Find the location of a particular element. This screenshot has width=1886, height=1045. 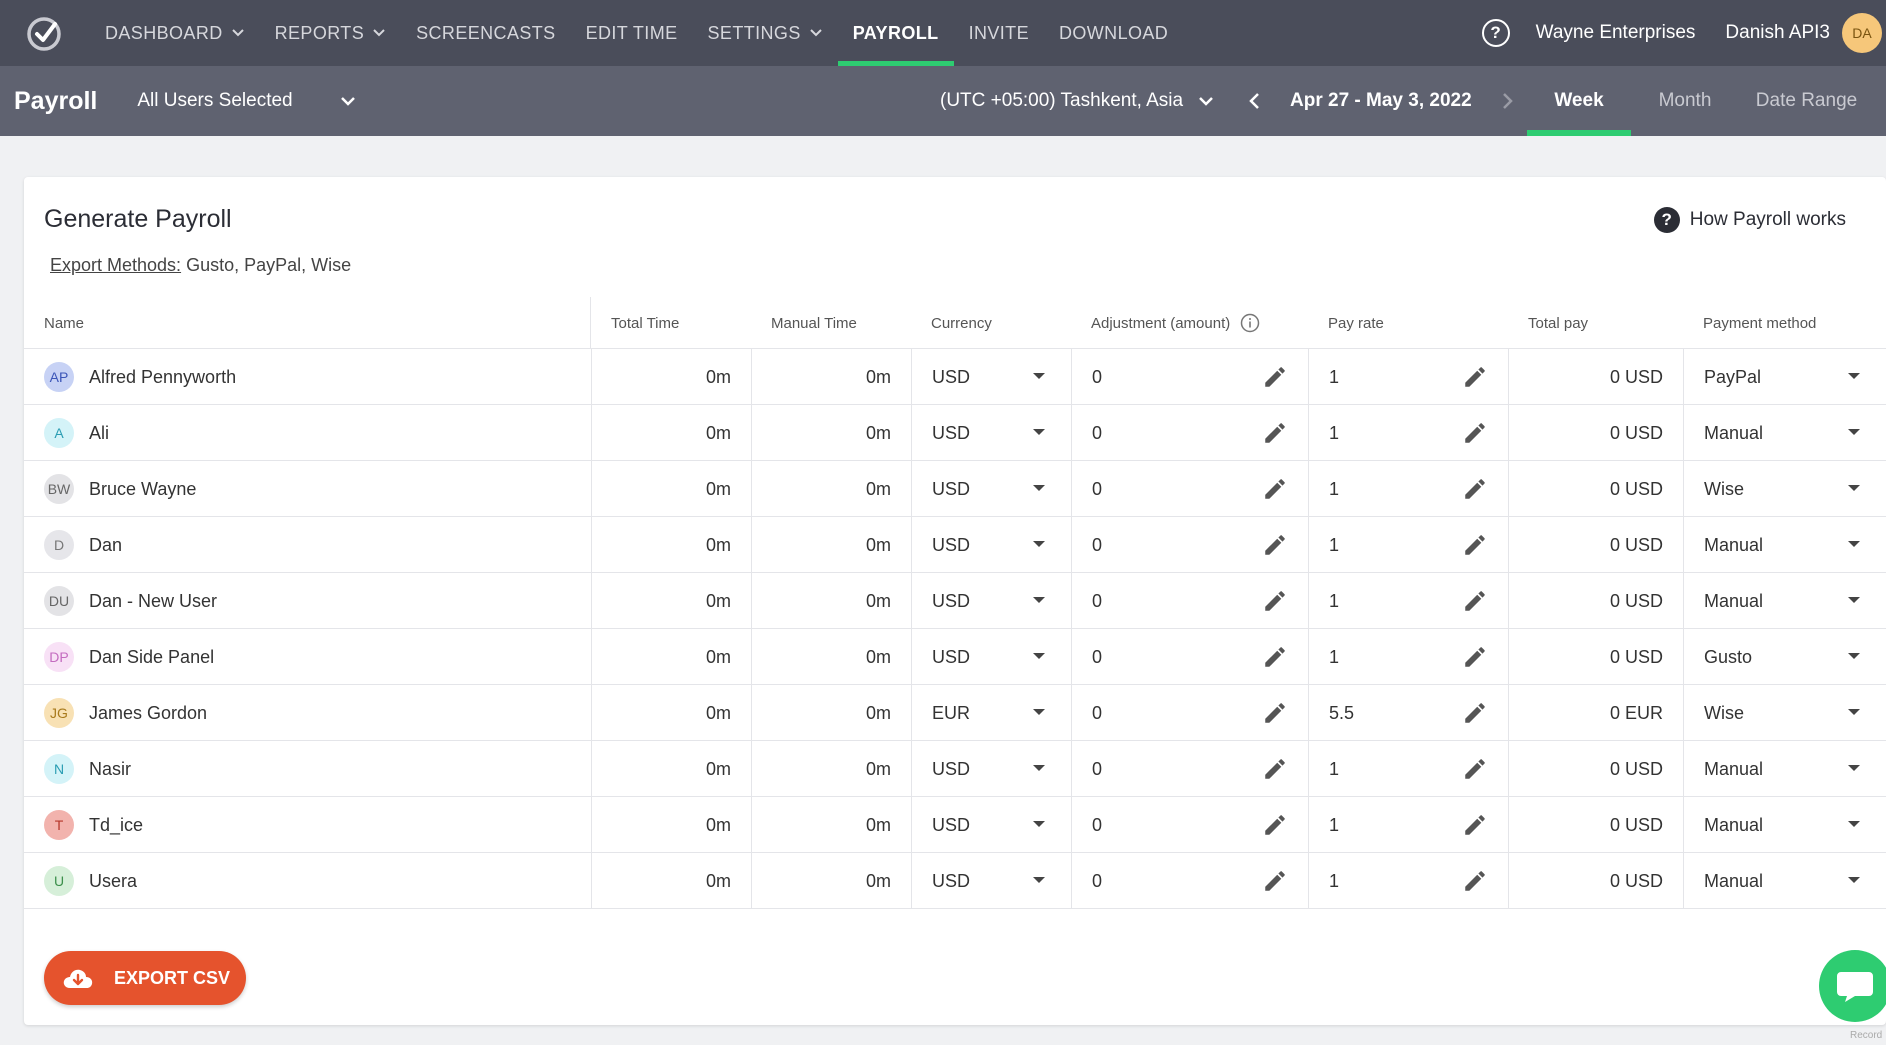

nav-item-settings: SETTINGS is located at coordinates (765, 33).